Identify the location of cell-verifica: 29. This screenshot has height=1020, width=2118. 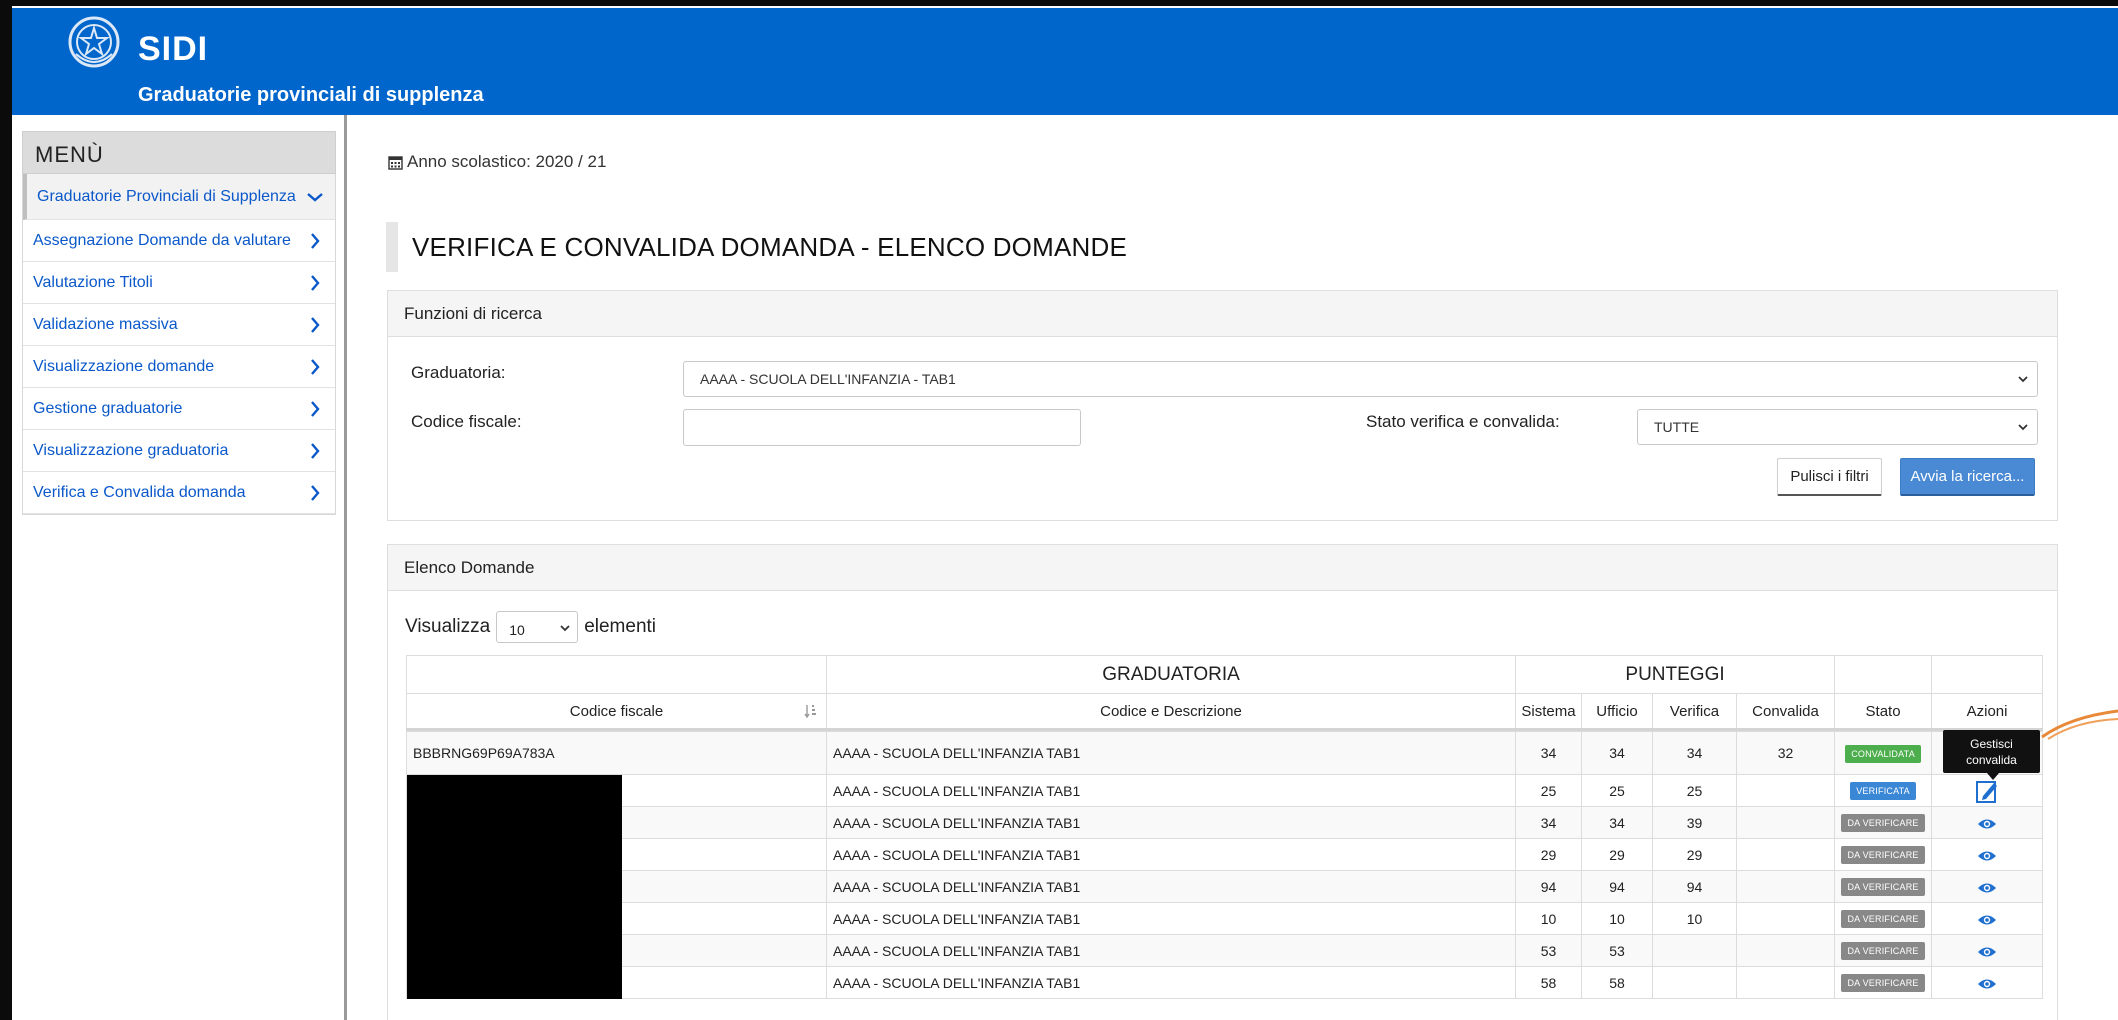
(1694, 854).